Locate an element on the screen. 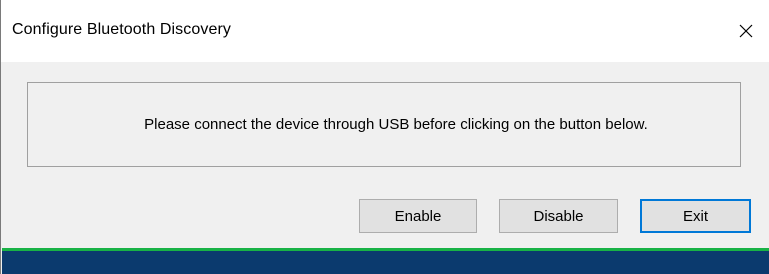  close-icon is located at coordinates (746, 31).